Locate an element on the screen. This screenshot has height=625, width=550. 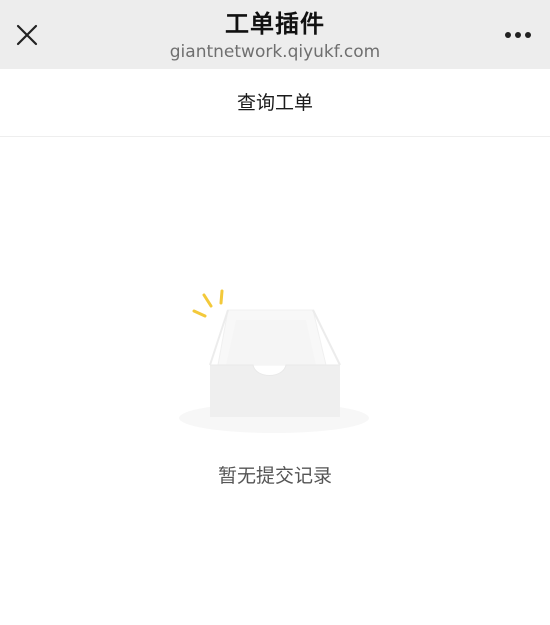
empty-box-icon is located at coordinates (274, 361).